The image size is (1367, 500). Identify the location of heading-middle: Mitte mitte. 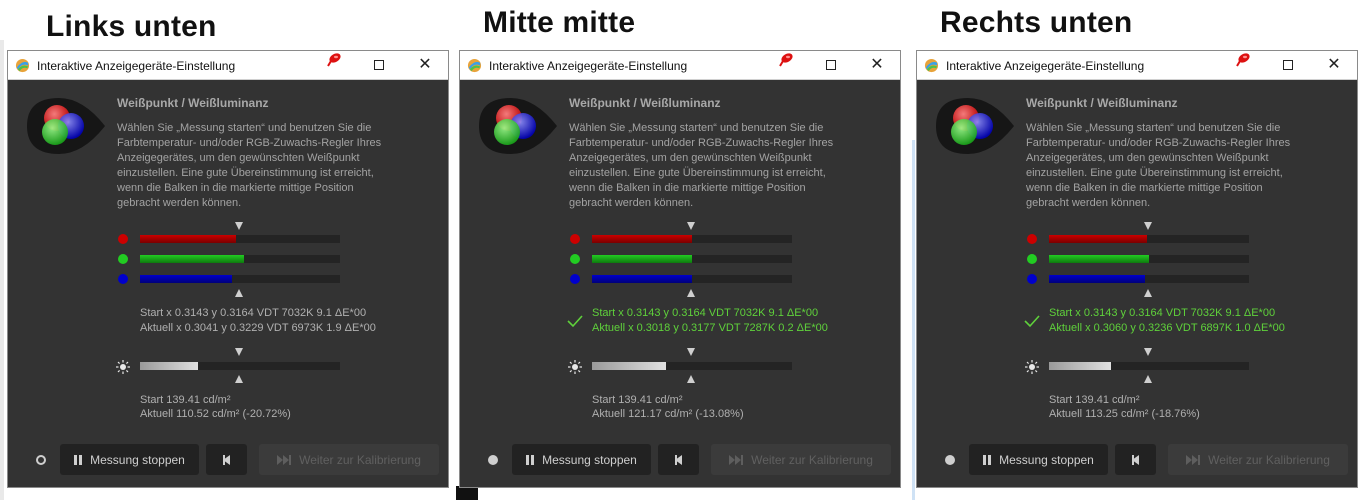
(559, 22).